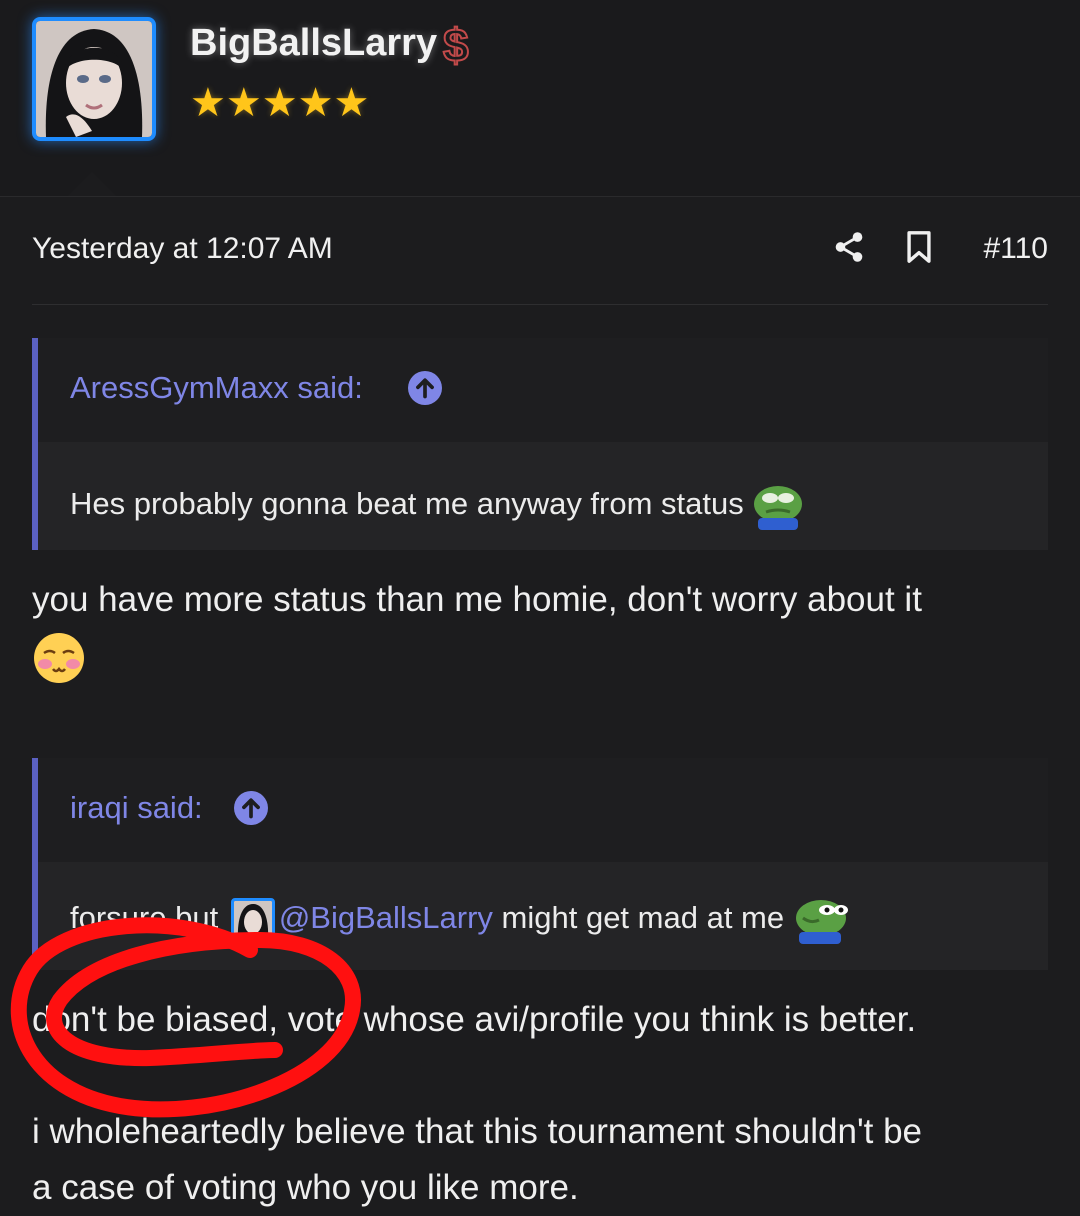 Image resolution: width=1080 pixels, height=1216 pixels. I want to click on star-rating: ★★★★★, so click(280, 103).